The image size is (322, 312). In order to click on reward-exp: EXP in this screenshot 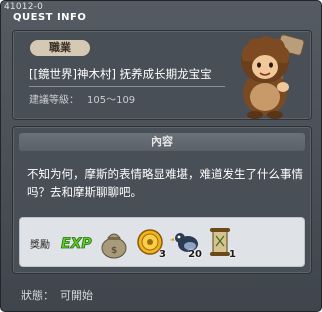, I will do `click(76, 243)`.